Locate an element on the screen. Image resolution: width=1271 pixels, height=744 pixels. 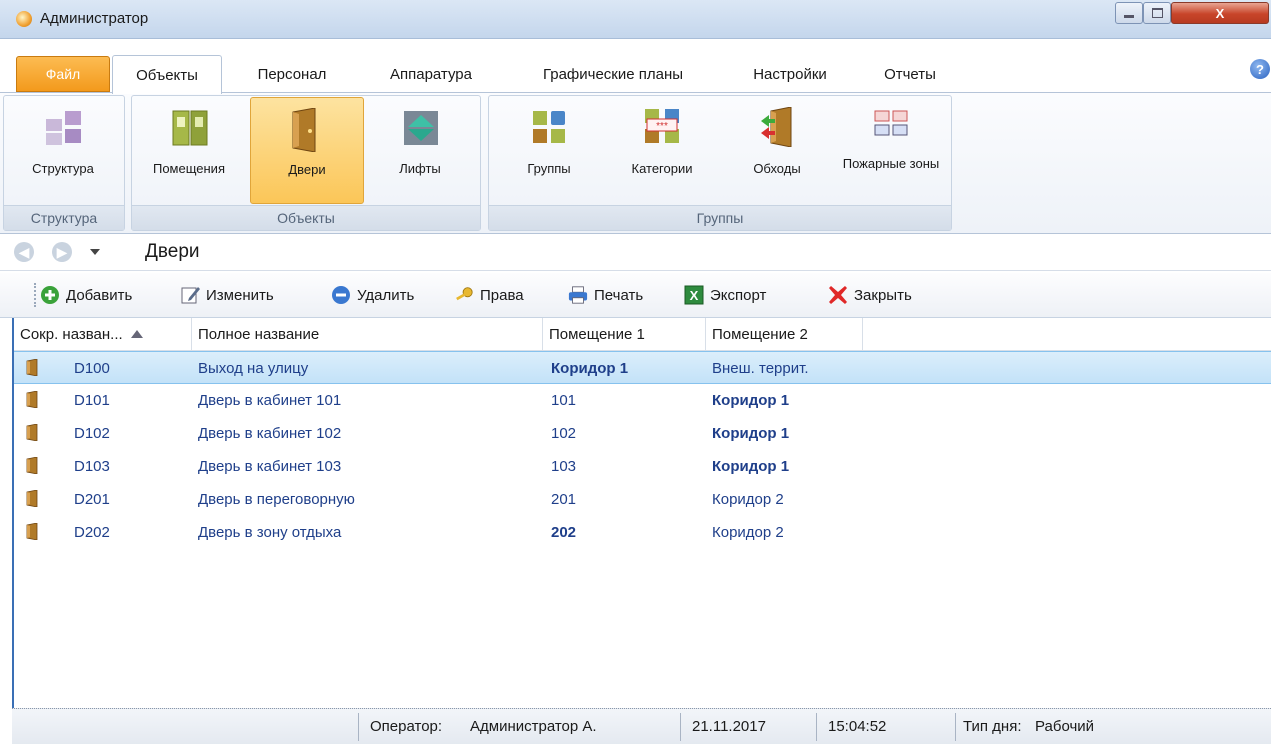
maximize-button is located at coordinates (1157, 13).